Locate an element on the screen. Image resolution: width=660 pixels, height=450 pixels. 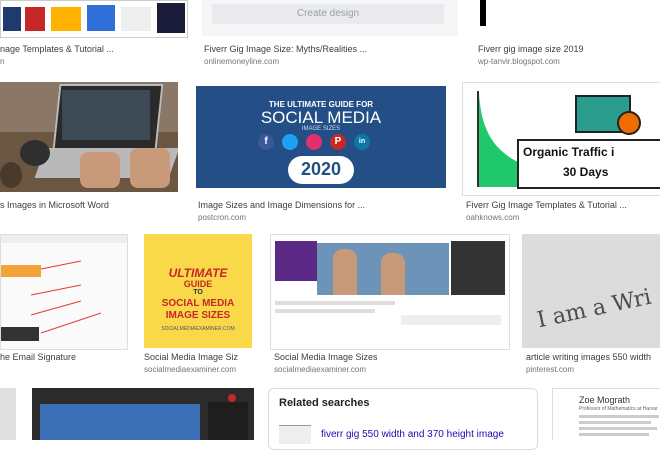
result-tile-4: s Images in Microsoft Word is located at coordinates (90, 152).